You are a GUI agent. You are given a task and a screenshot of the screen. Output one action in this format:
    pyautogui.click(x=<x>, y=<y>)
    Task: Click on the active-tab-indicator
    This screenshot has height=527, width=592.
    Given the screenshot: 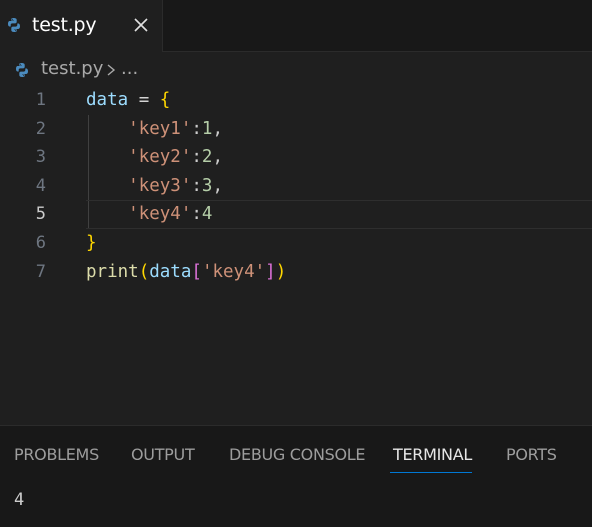 What is the action you would take?
    pyautogui.click(x=431, y=472)
    